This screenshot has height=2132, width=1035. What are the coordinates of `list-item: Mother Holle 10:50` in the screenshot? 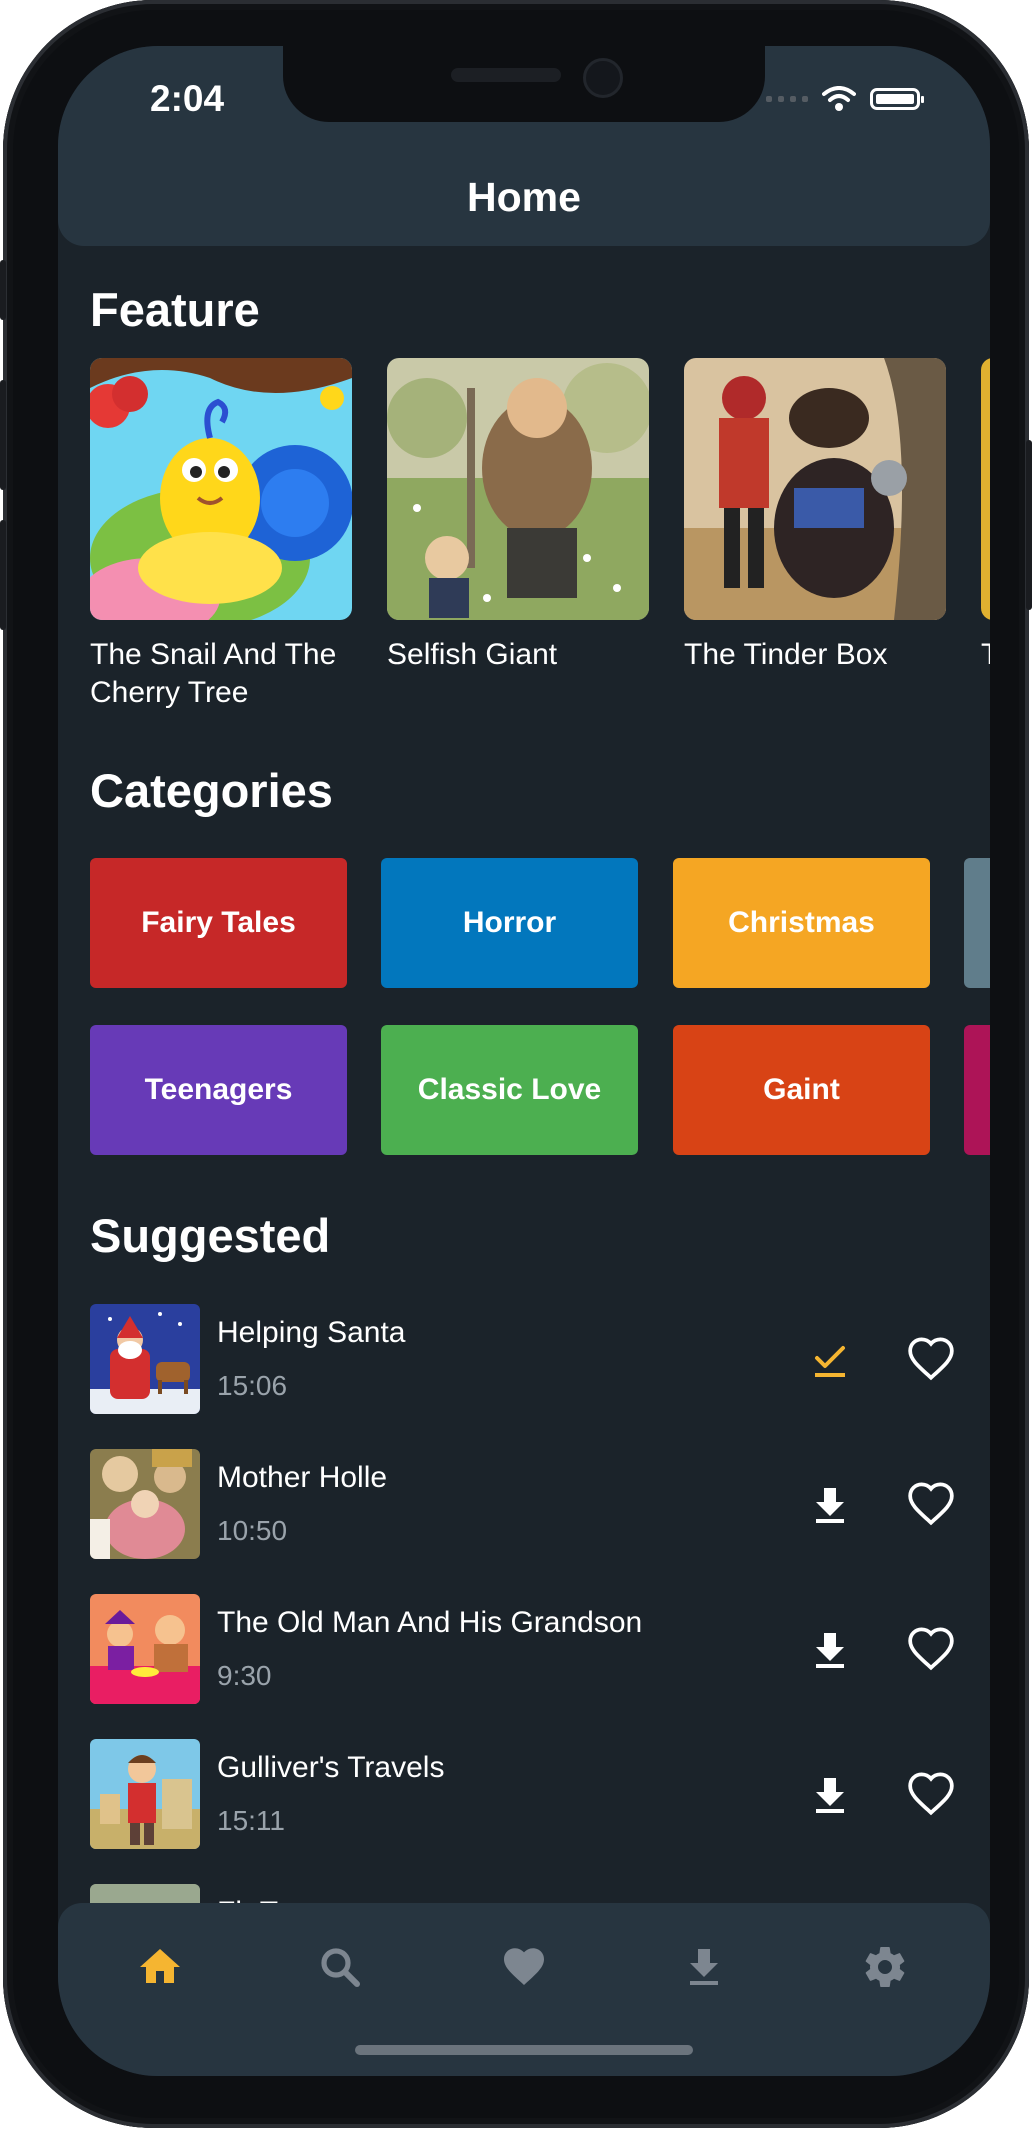 It's located at (530, 1504).